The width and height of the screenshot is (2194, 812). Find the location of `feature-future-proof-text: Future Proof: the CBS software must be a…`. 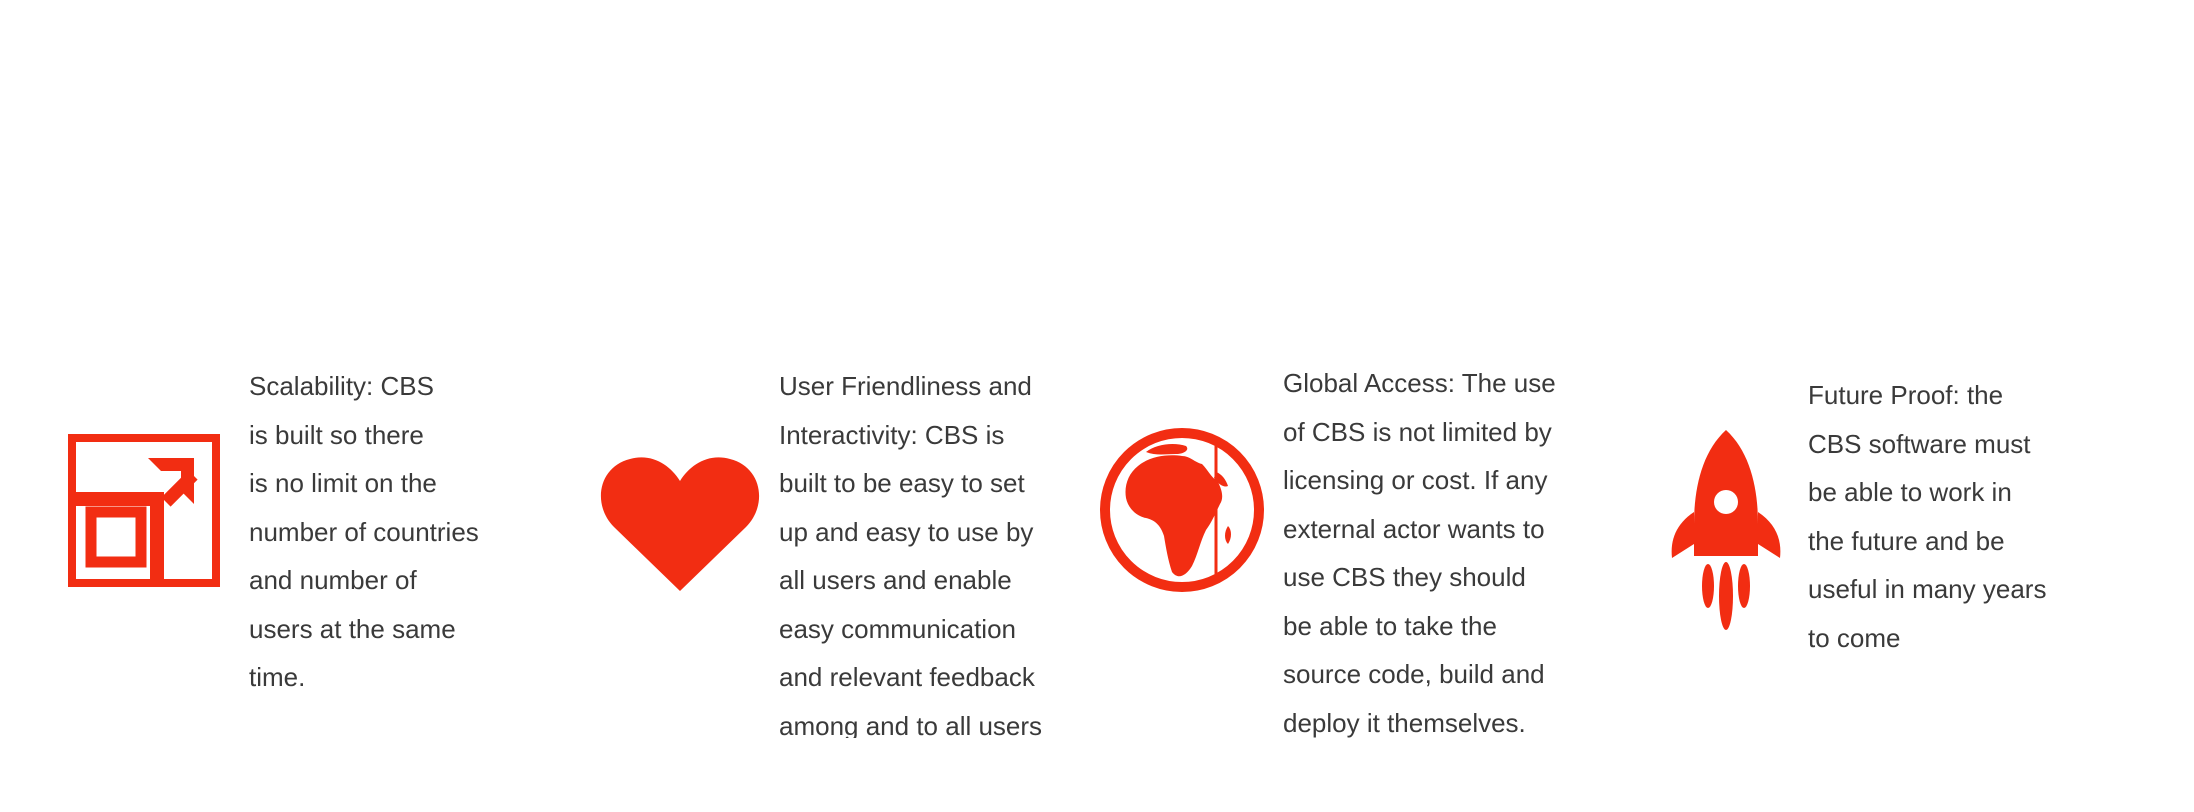

feature-future-proof-text: Future Proof: the CBS software must be a… is located at coordinates (1927, 516).